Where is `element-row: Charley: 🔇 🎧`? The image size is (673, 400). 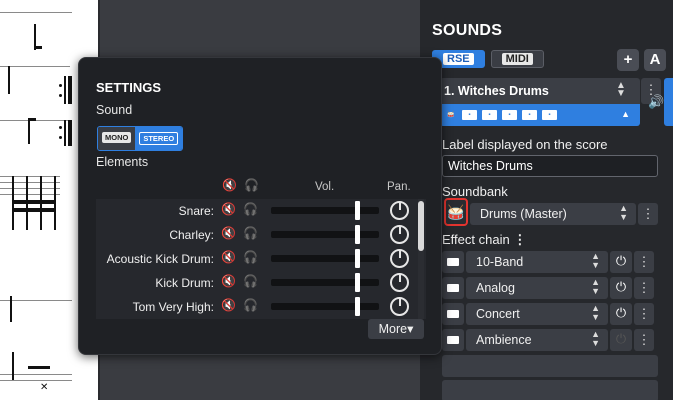
element-row: Charley: 🔇 🎧 is located at coordinates (261, 235).